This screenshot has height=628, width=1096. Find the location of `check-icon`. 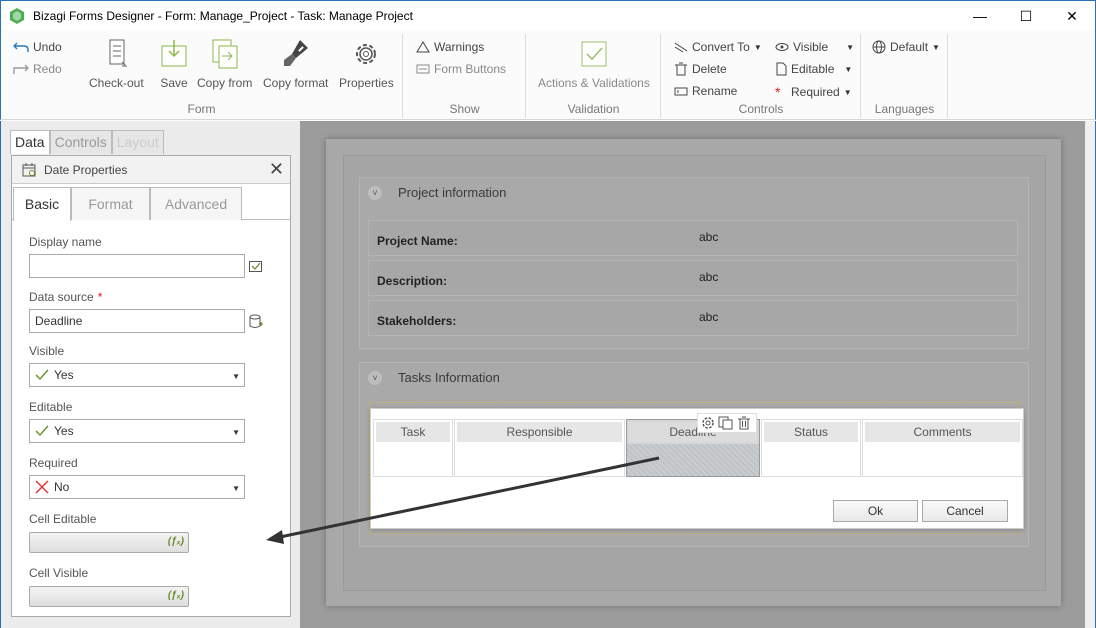

check-icon is located at coordinates (42, 431).